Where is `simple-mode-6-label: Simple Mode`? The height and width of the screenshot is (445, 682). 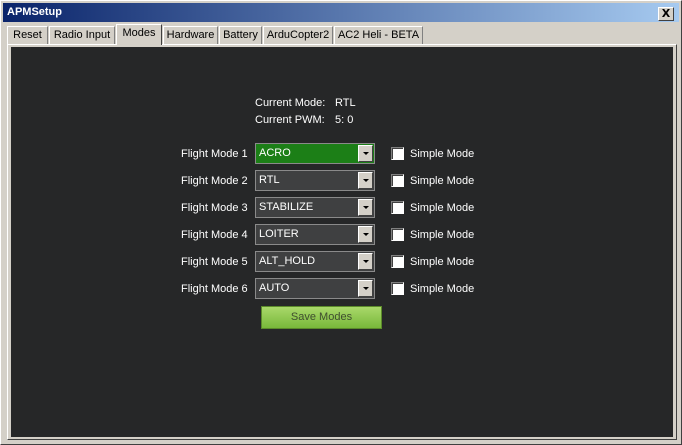
simple-mode-6-label: Simple Mode is located at coordinates (442, 289).